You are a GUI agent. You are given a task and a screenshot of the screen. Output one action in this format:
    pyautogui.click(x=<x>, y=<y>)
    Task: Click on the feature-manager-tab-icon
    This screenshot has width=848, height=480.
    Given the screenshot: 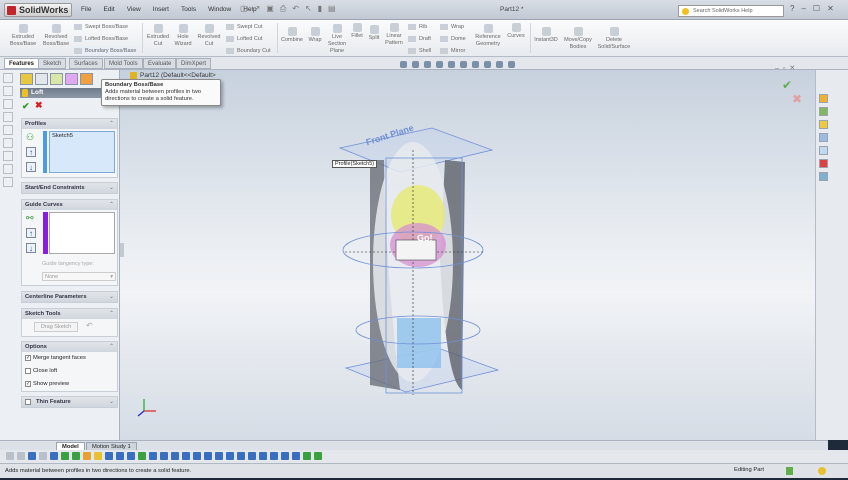 What is the action you would take?
    pyautogui.click(x=26, y=79)
    